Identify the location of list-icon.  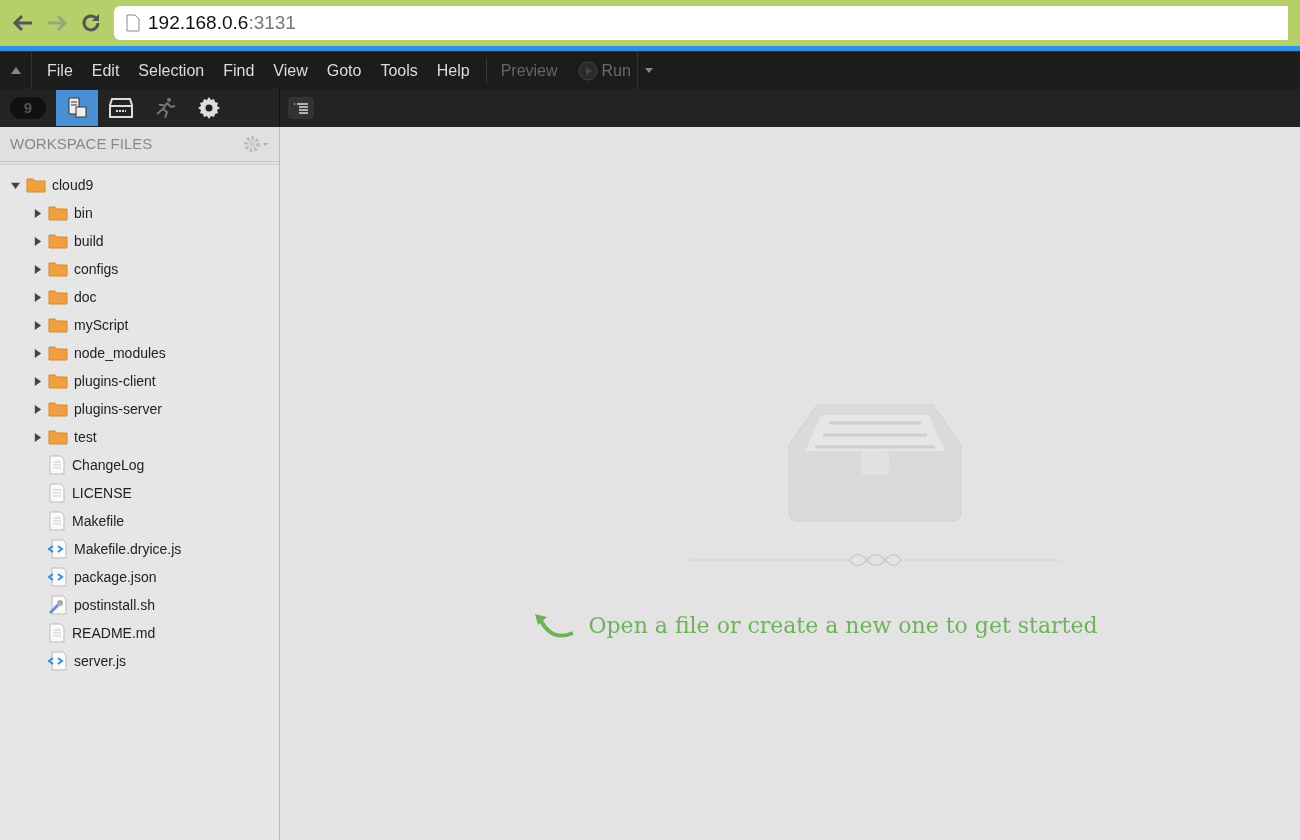
(301, 108).